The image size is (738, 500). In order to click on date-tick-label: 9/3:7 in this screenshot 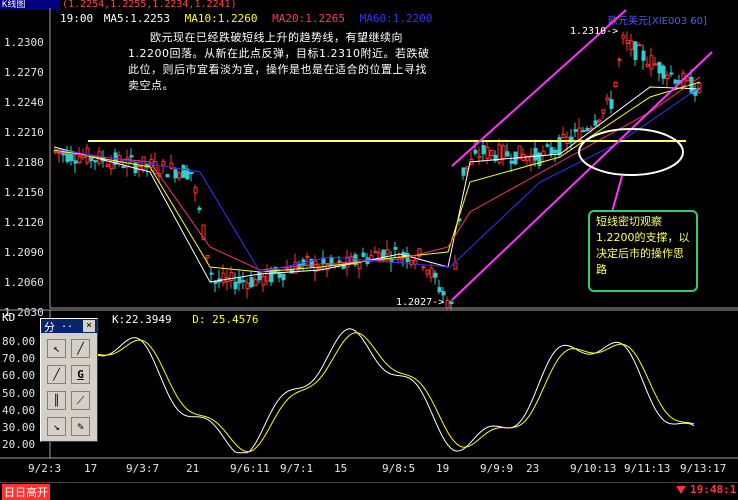, I will do `click(143, 468)`.